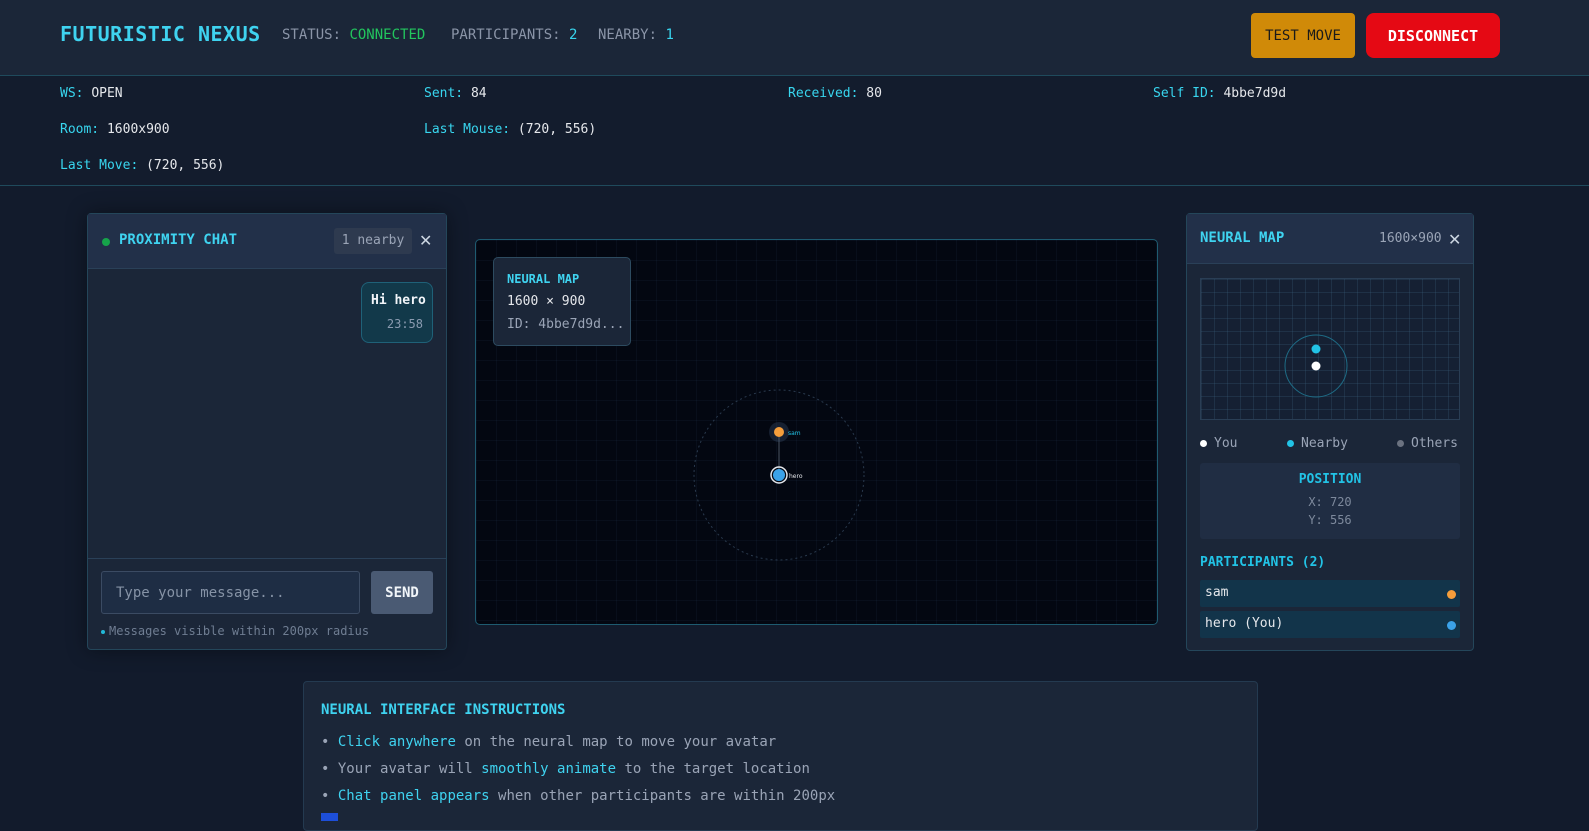 This screenshot has height=831, width=1589. I want to click on chat-message-text: Hi hero, so click(398, 300).